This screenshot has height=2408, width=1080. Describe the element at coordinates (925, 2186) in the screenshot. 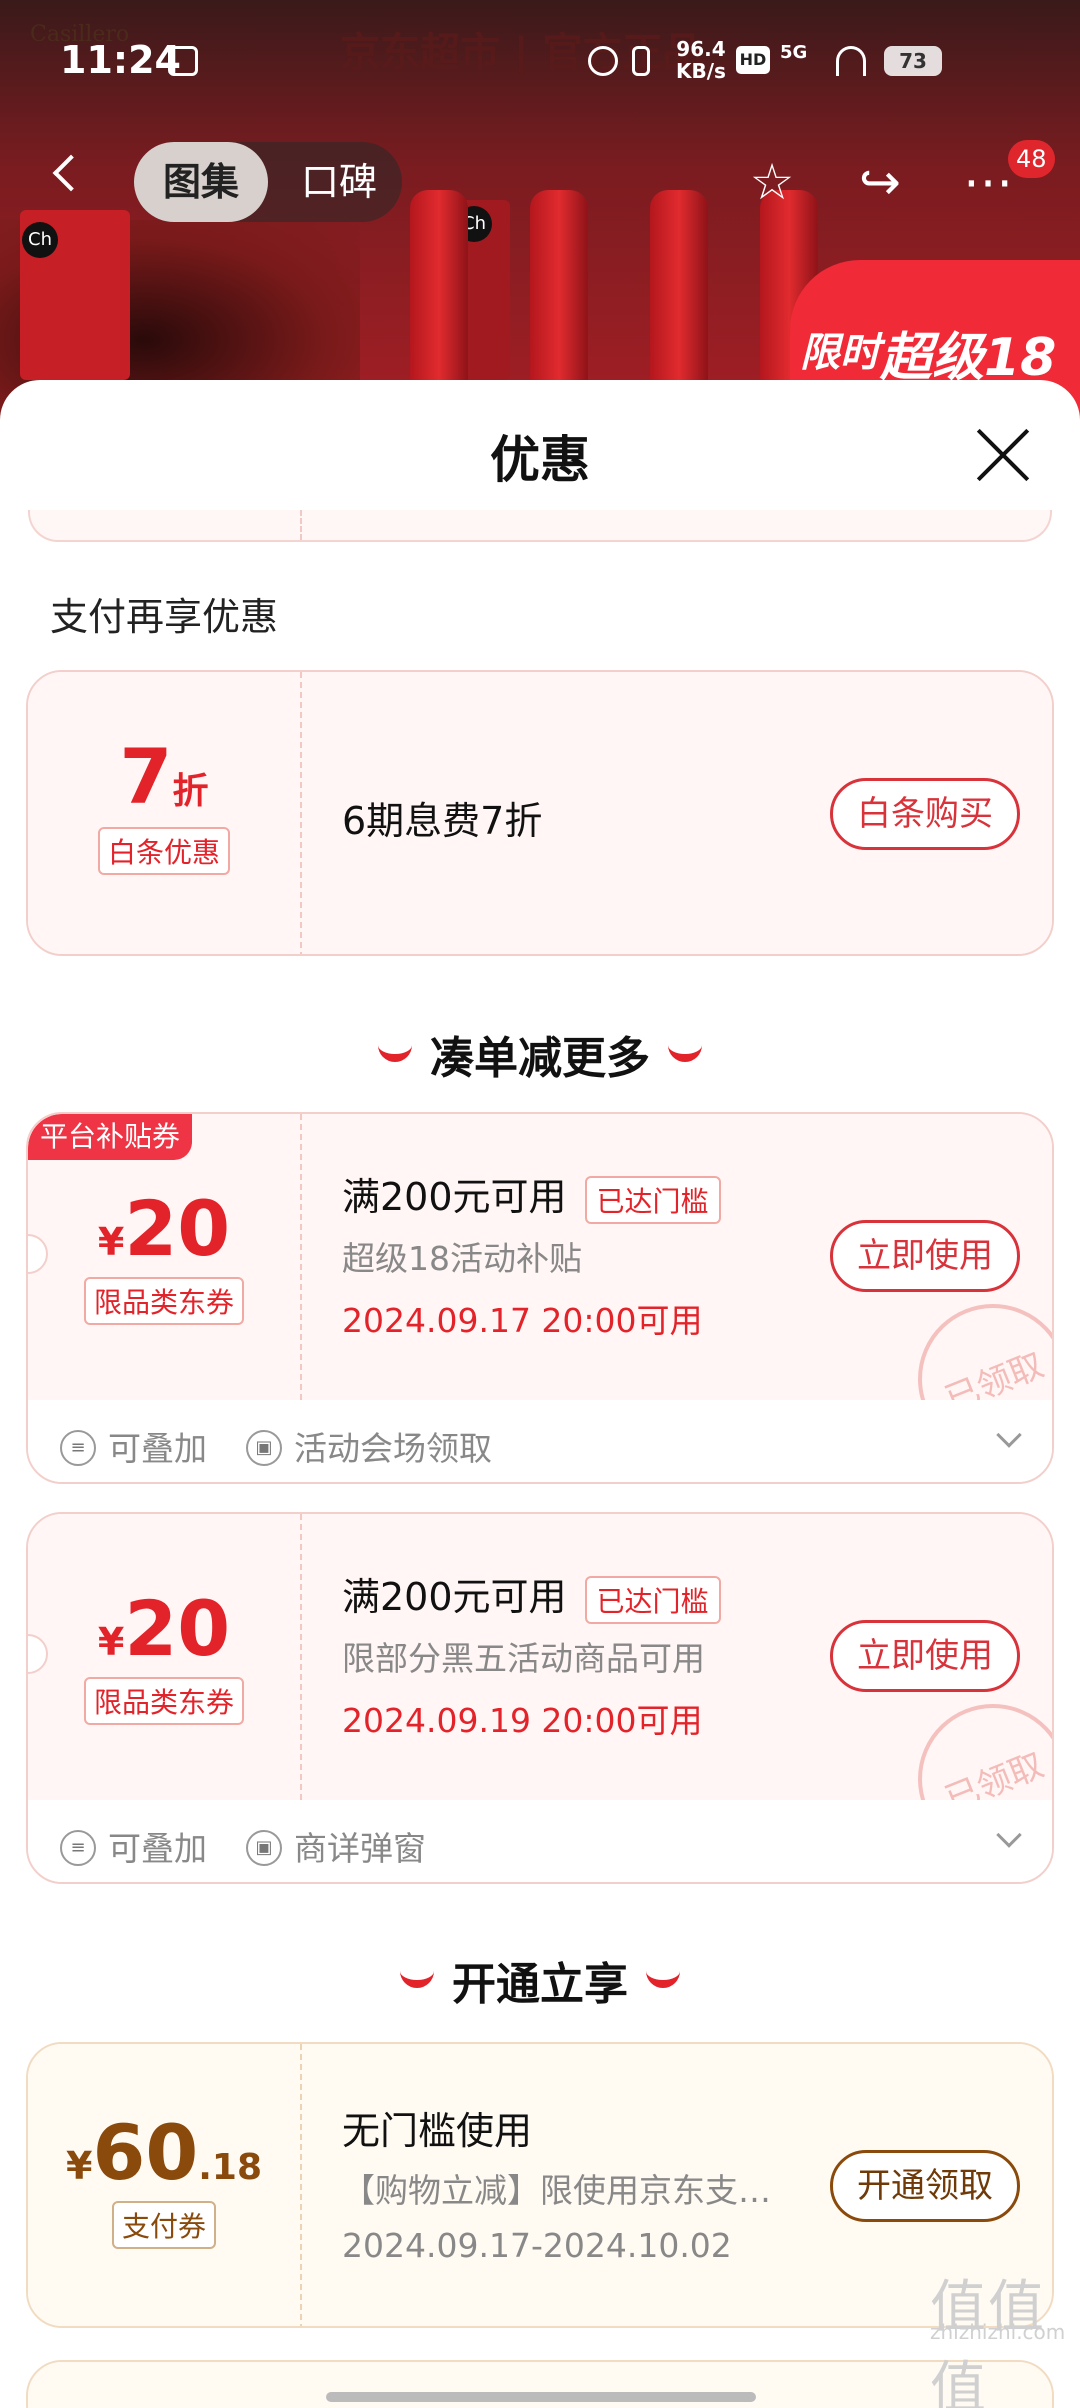

I see `activate-claim-button: 开通领取` at that location.